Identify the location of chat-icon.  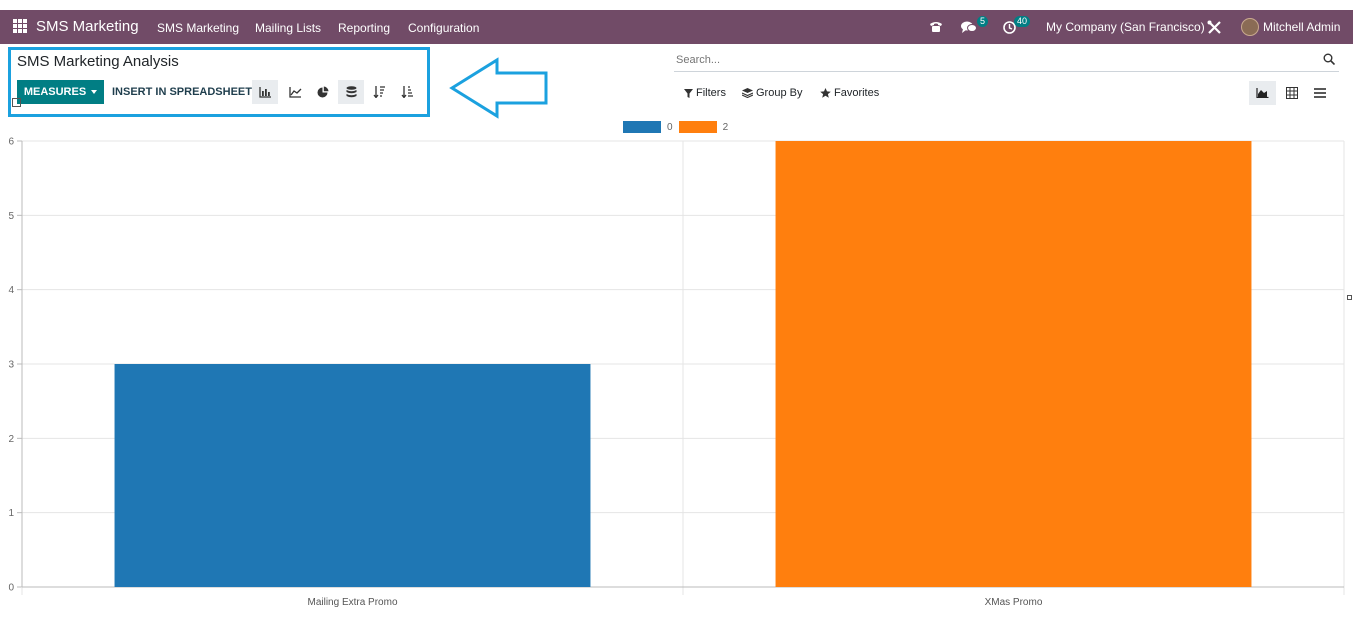
(969, 27).